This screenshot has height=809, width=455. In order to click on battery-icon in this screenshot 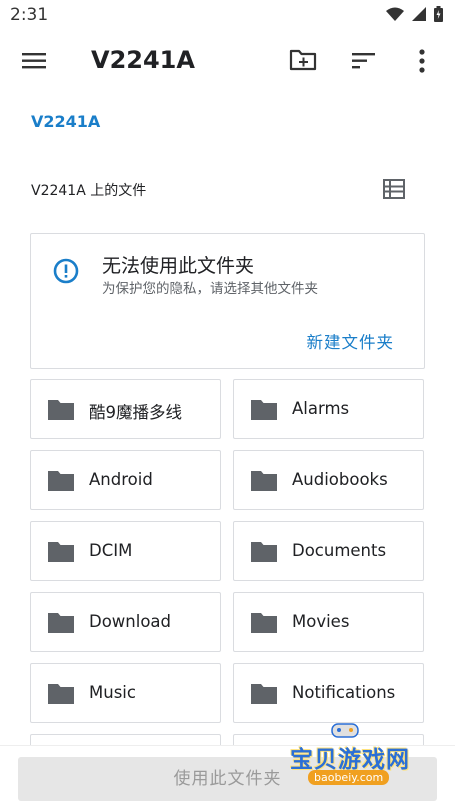, I will do `click(438, 14)`.